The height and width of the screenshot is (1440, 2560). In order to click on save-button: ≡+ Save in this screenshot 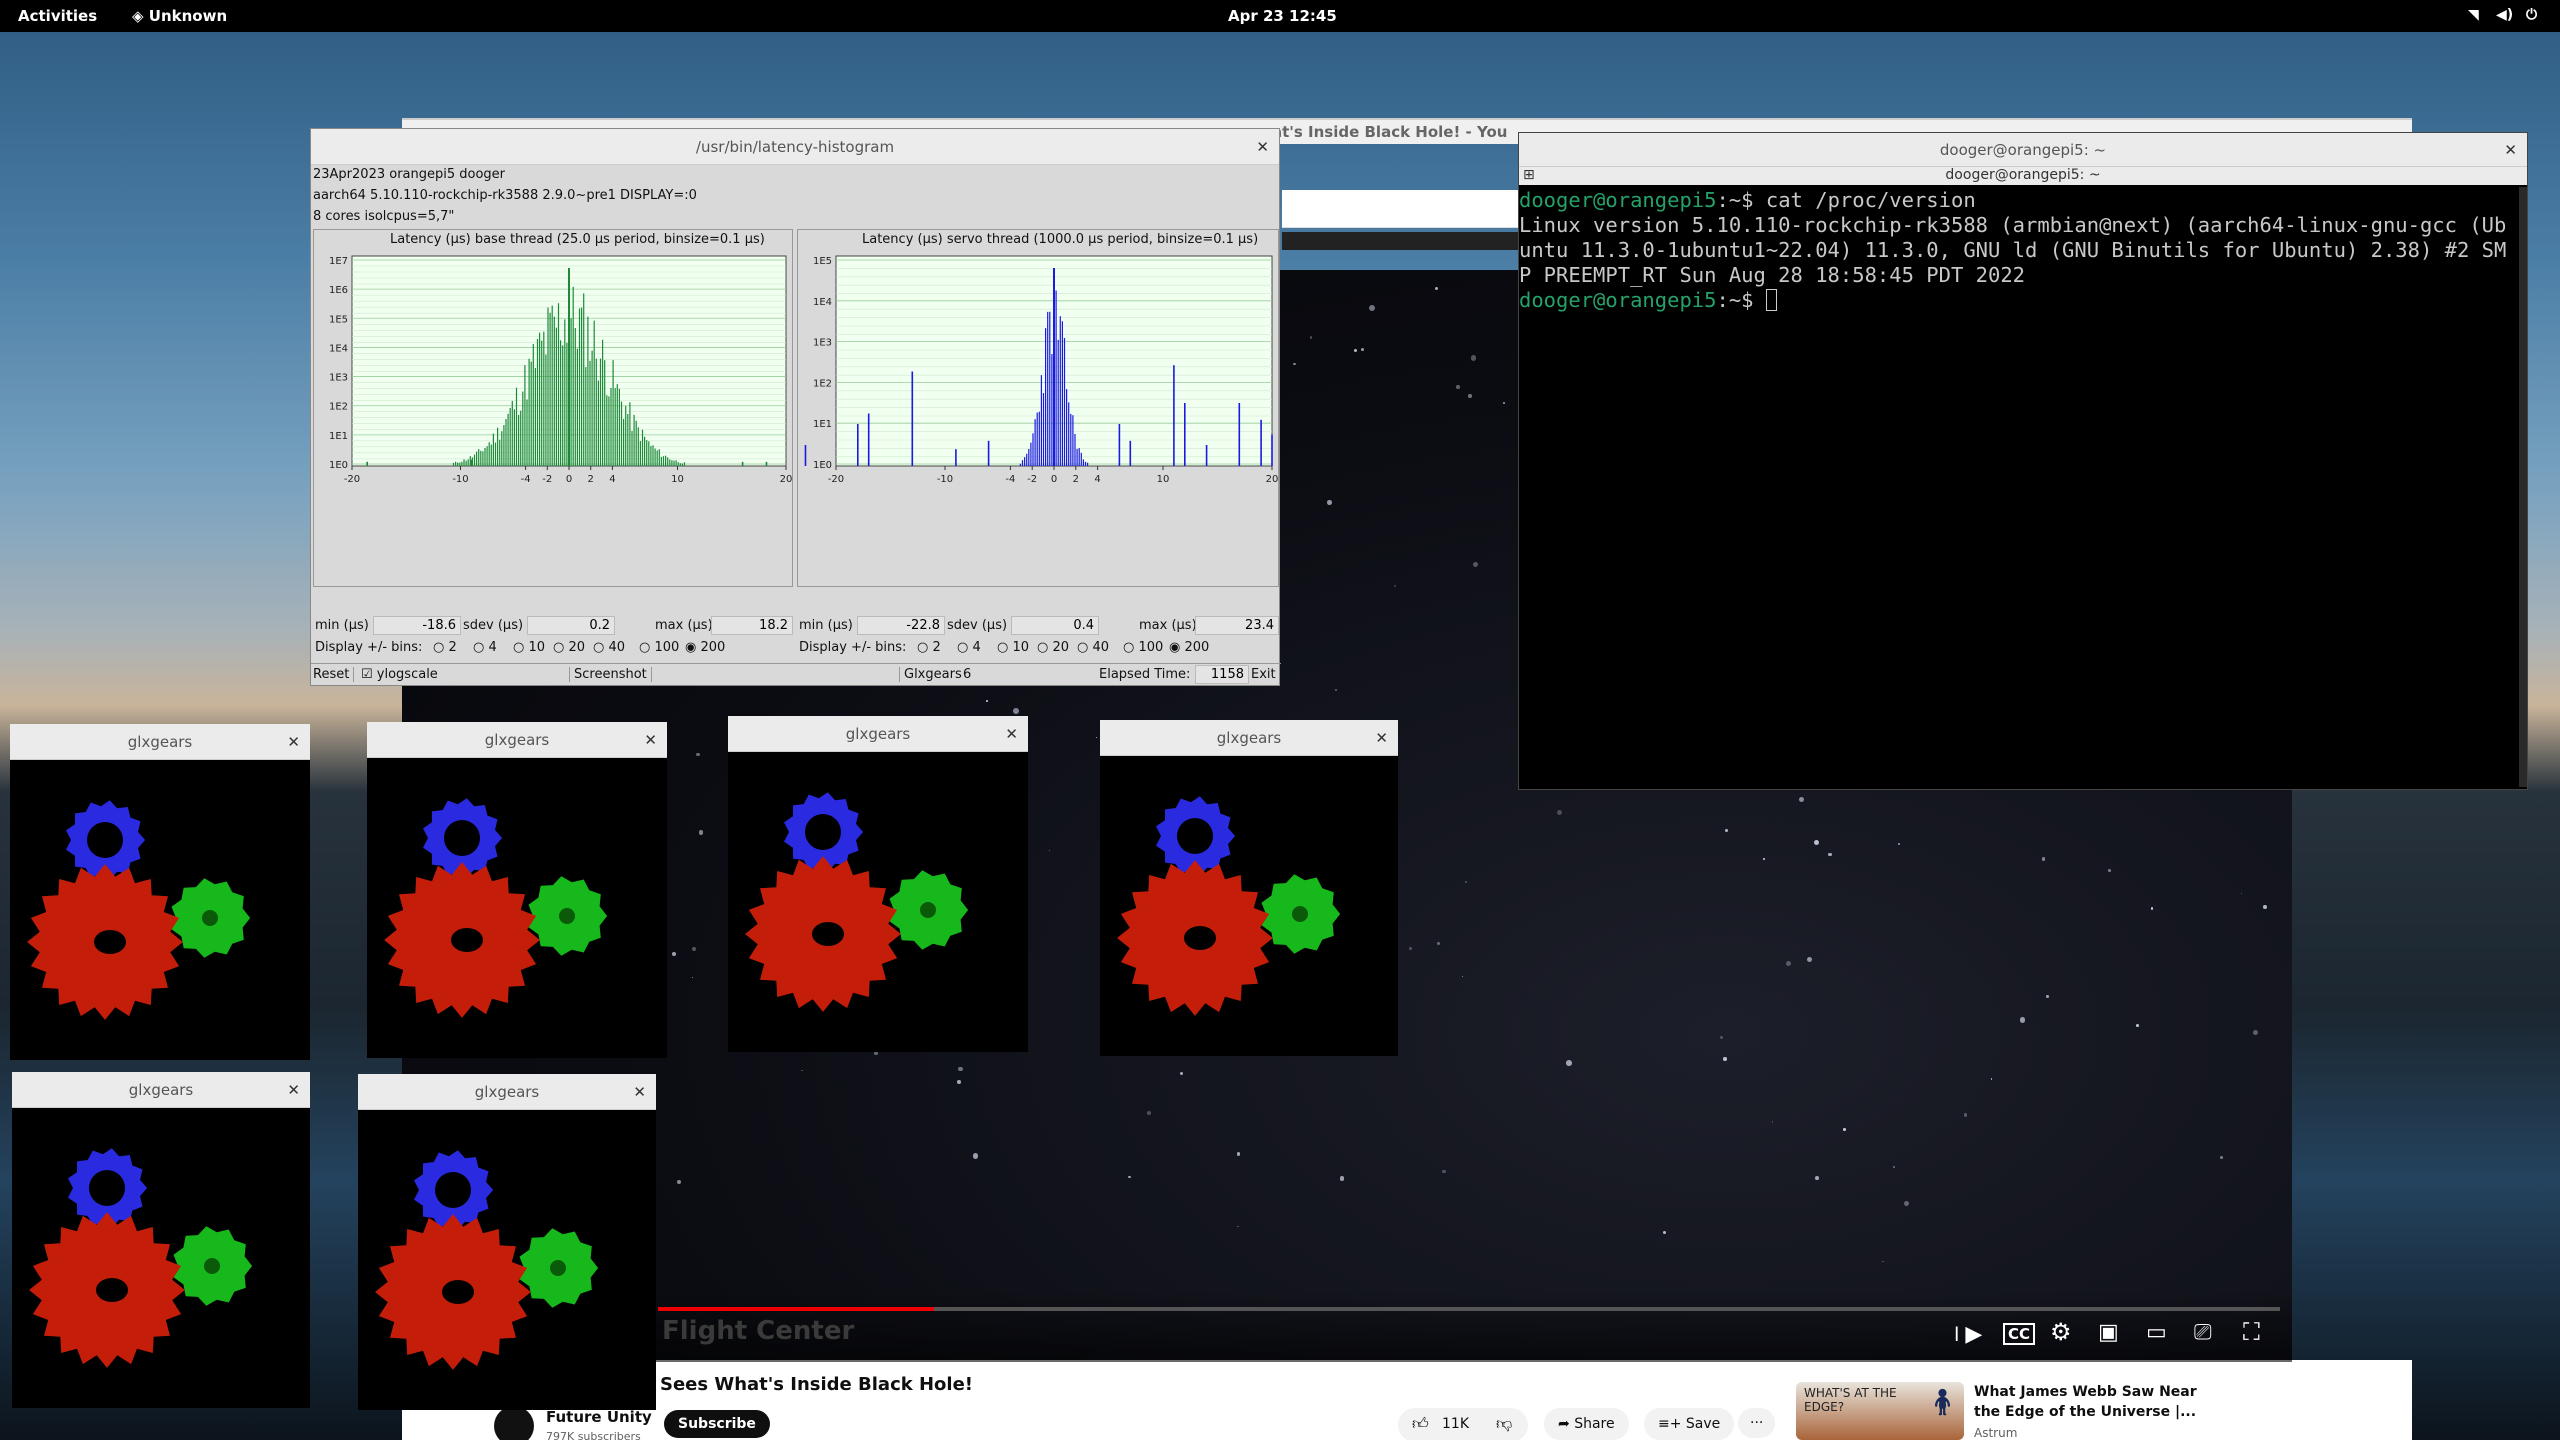, I will do `click(1689, 1424)`.